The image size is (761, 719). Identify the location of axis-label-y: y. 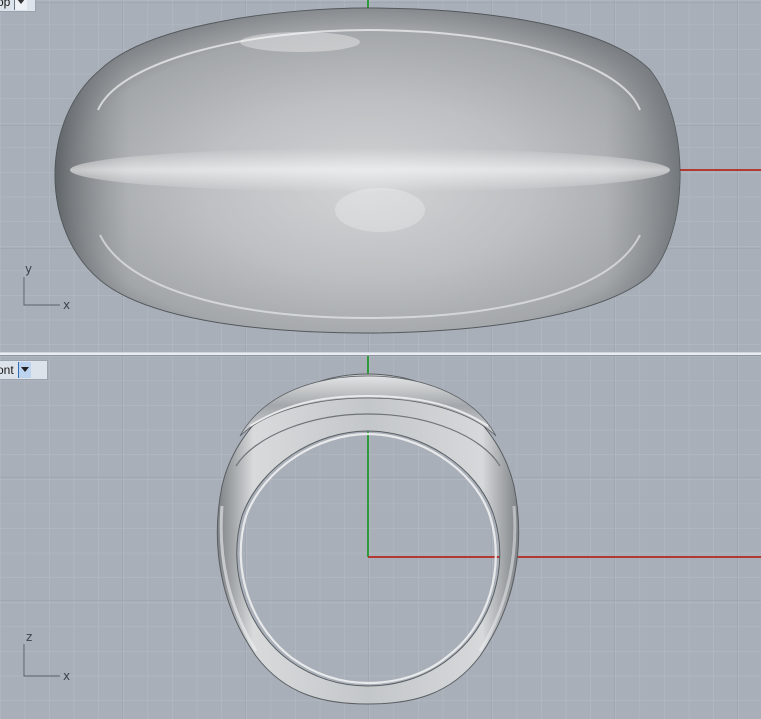
(28, 269).